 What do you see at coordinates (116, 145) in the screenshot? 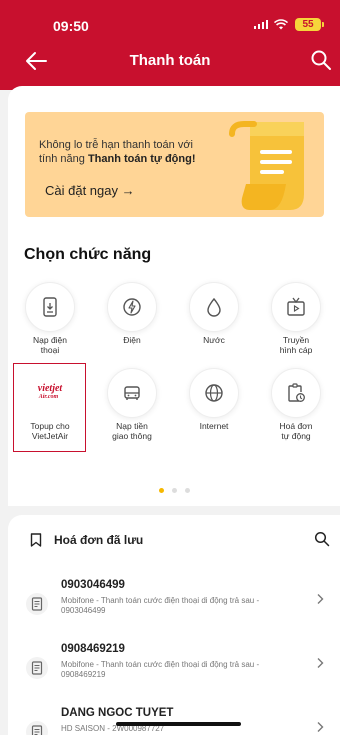
I see `banner-line1: Không lo trễ hạn thanh toán với` at bounding box center [116, 145].